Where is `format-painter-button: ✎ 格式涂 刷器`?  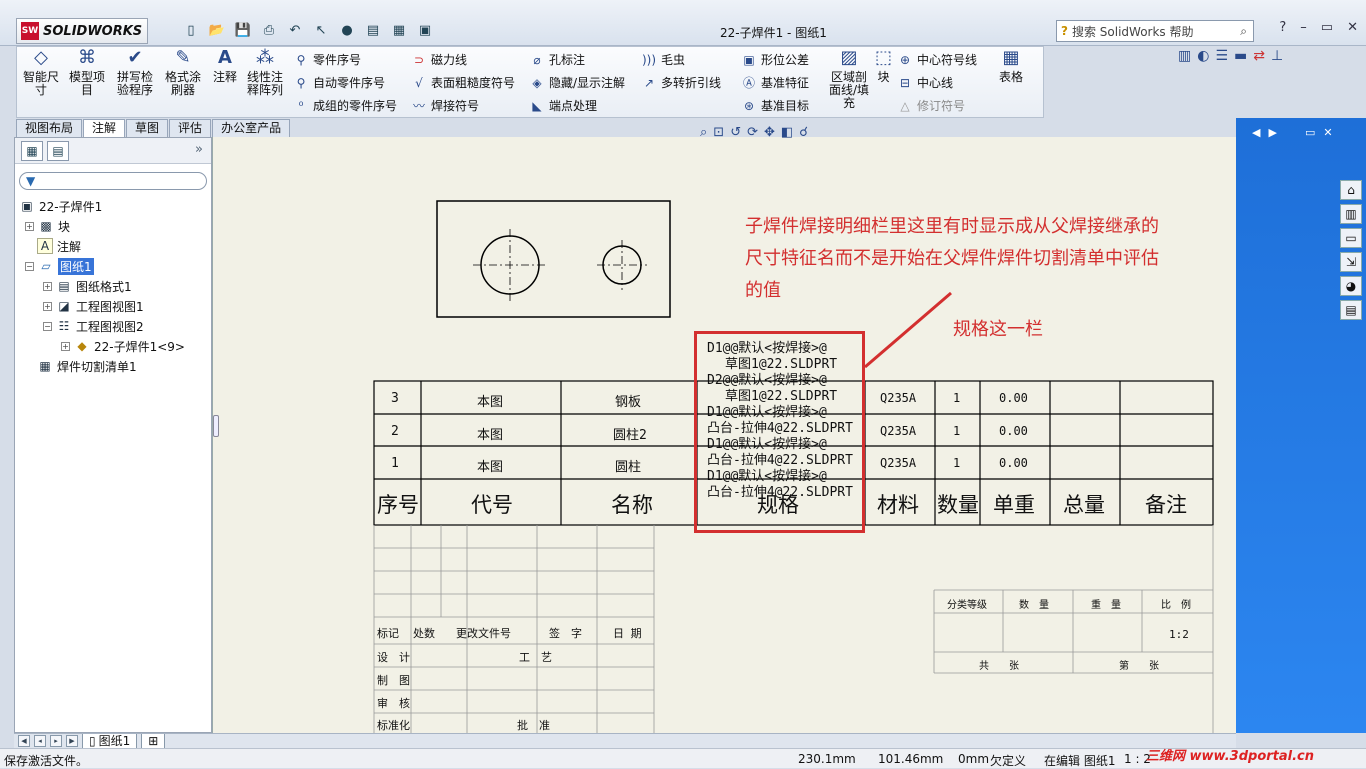 format-painter-button: ✎ 格式涂 刷器 is located at coordinates (183, 73).